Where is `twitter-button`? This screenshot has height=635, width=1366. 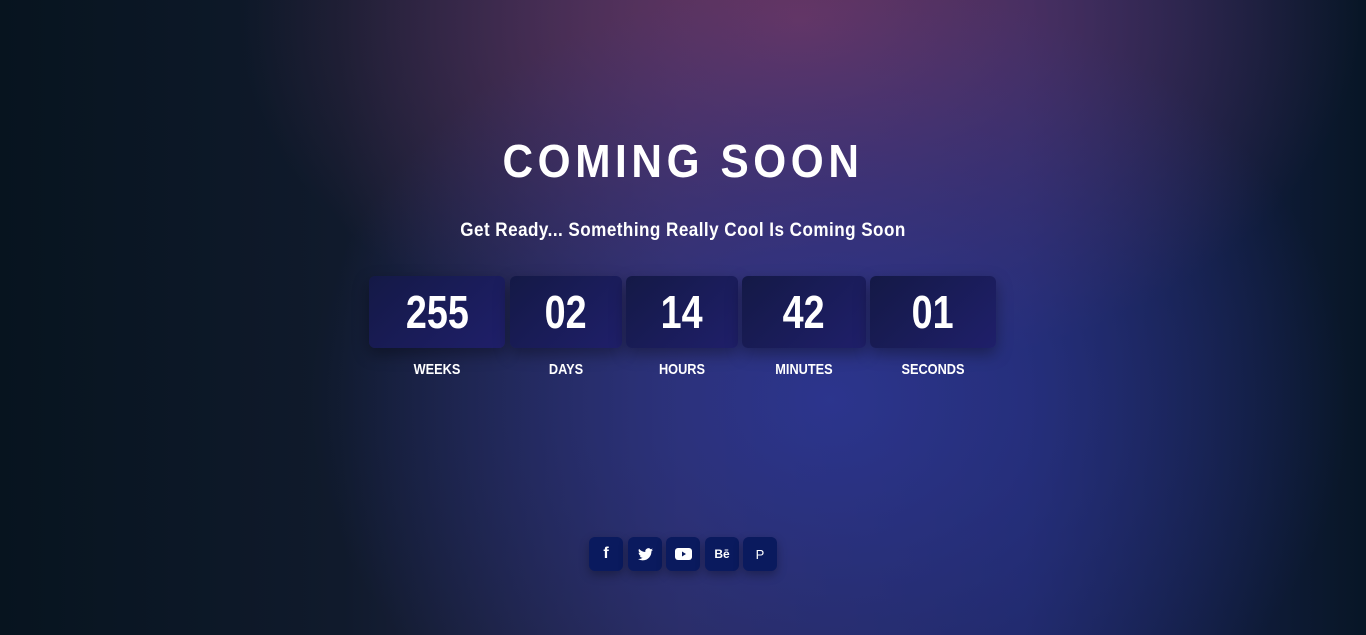
twitter-button is located at coordinates (645, 554).